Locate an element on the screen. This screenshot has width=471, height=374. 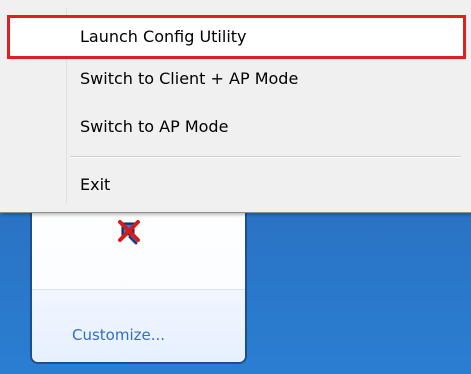
menu-item-launch-config-utility: Launch Config Utility is located at coordinates (236, 37).